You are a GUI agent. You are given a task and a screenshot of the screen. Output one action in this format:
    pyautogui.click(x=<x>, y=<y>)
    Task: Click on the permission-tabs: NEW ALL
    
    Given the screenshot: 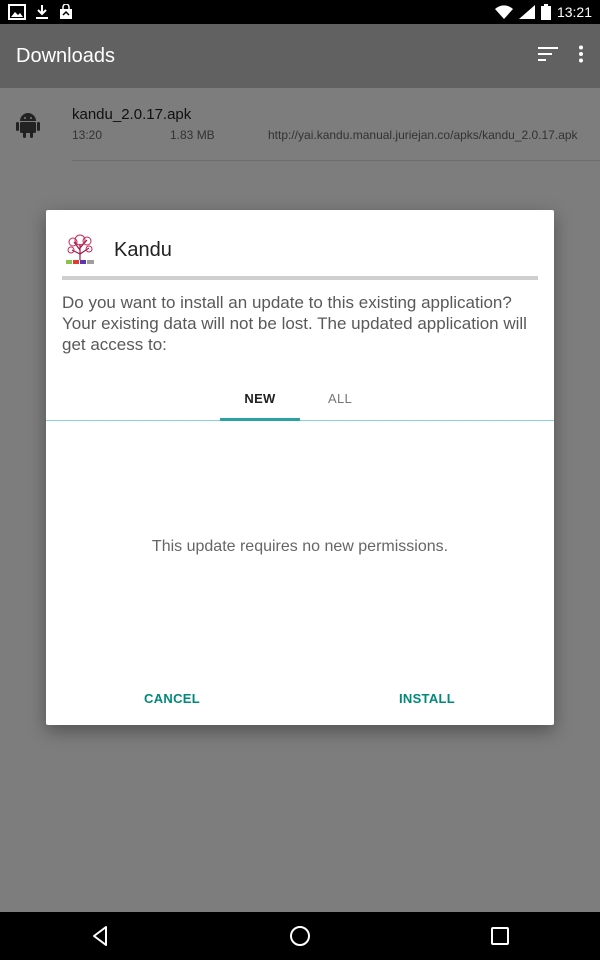 What is the action you would take?
    pyautogui.click(x=300, y=398)
    